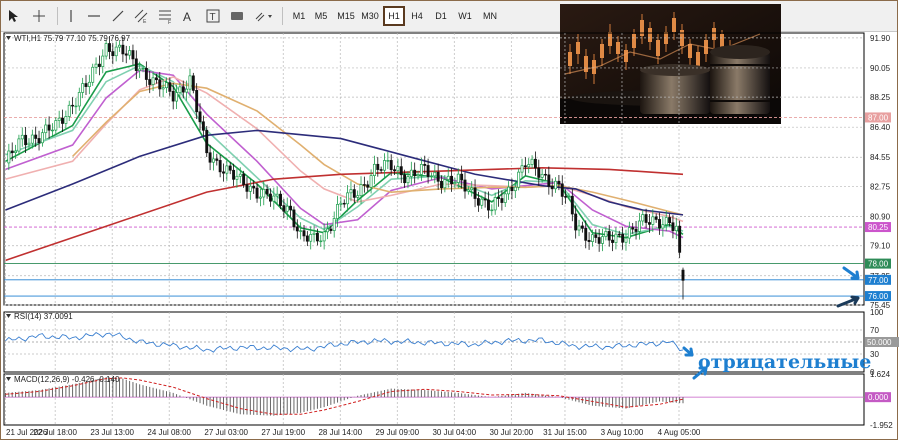 The width and height of the screenshot is (900, 442). What do you see at coordinates (879, 342) in the screenshot?
I see `rsi-y-tick-label: 50.000` at bounding box center [879, 342].